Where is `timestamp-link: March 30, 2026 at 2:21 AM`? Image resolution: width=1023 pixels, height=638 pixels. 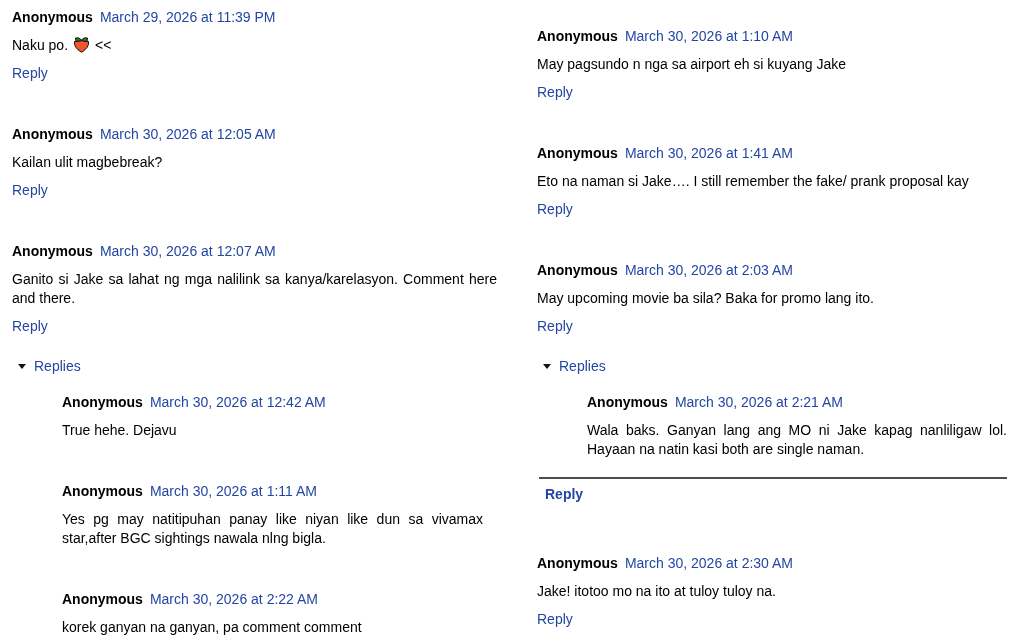 timestamp-link: March 30, 2026 at 2:21 AM is located at coordinates (758, 402).